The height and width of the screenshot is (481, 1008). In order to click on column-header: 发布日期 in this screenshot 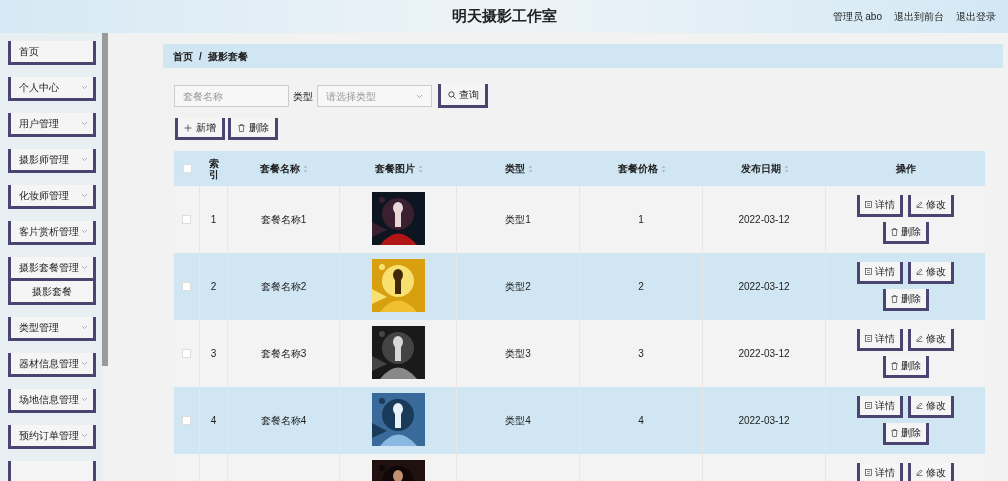, I will do `click(760, 169)`.